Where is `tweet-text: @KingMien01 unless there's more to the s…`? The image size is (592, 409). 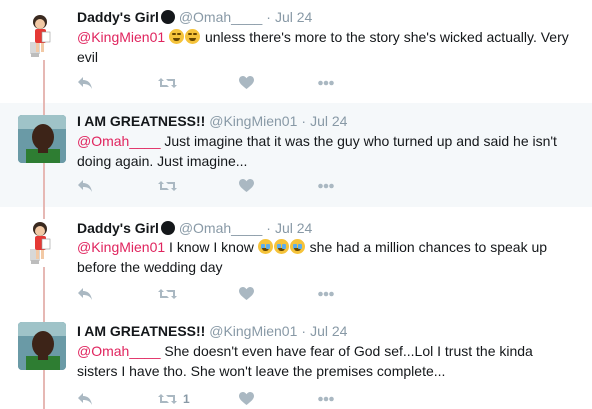
tweet-text: @KingMien01 unless there's more to the s… is located at coordinates (327, 47).